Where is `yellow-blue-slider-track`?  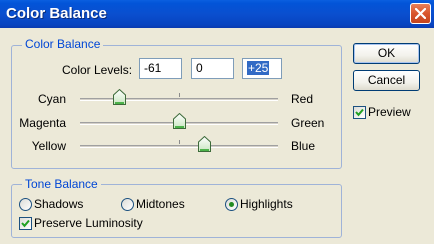 yellow-blue-slider-track is located at coordinates (179, 146).